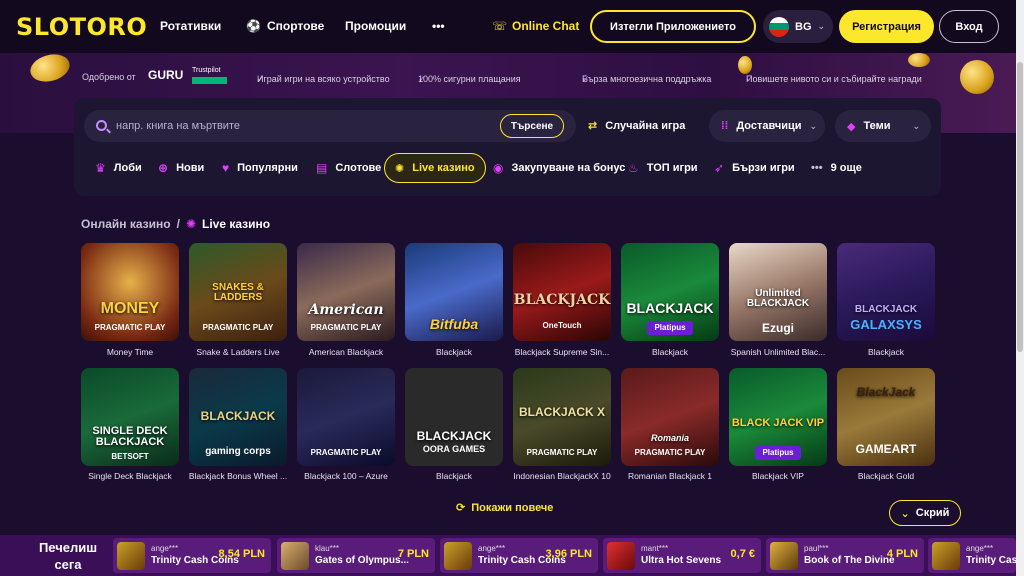  I want to click on search-icon, so click(101, 125).